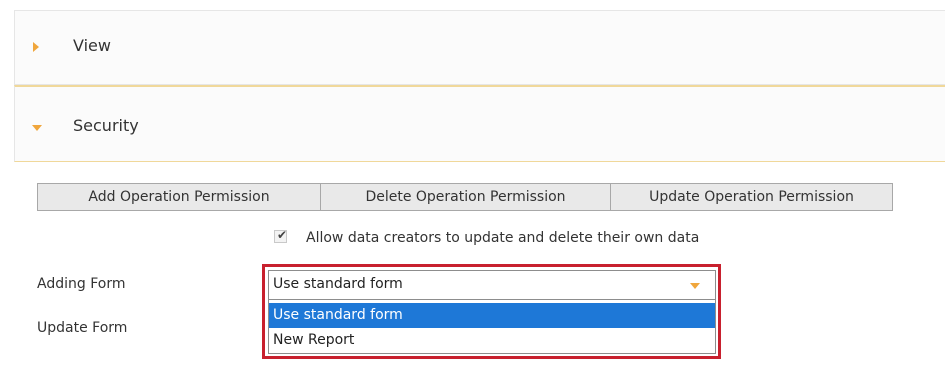 This screenshot has height=365, width=945. Describe the element at coordinates (106, 125) in the screenshot. I see `security-section-title: Security` at that location.